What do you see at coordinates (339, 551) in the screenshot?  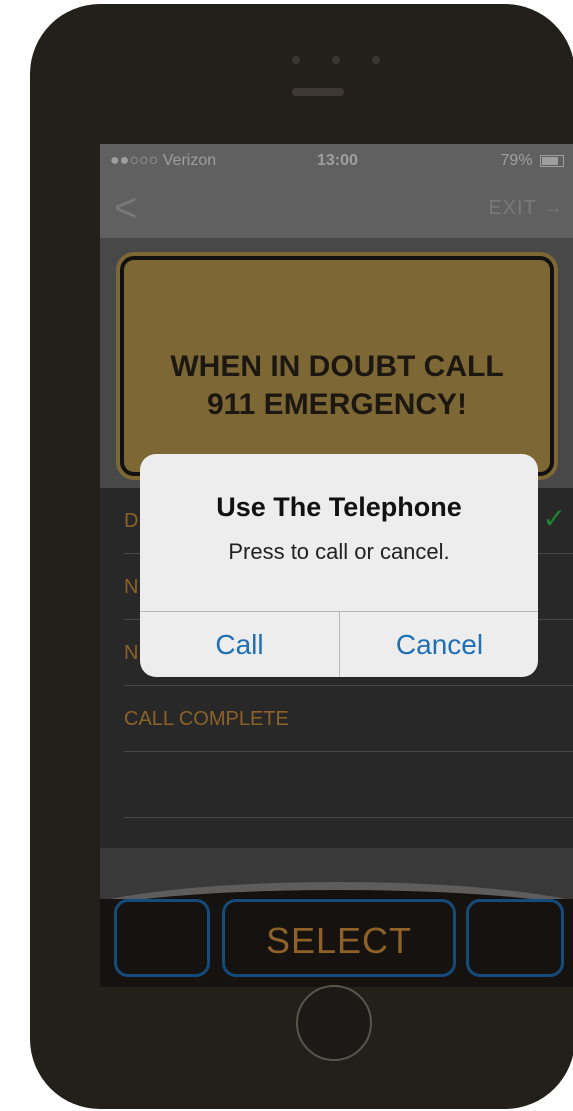 I see `alert-message: Press to call or cancel.` at bounding box center [339, 551].